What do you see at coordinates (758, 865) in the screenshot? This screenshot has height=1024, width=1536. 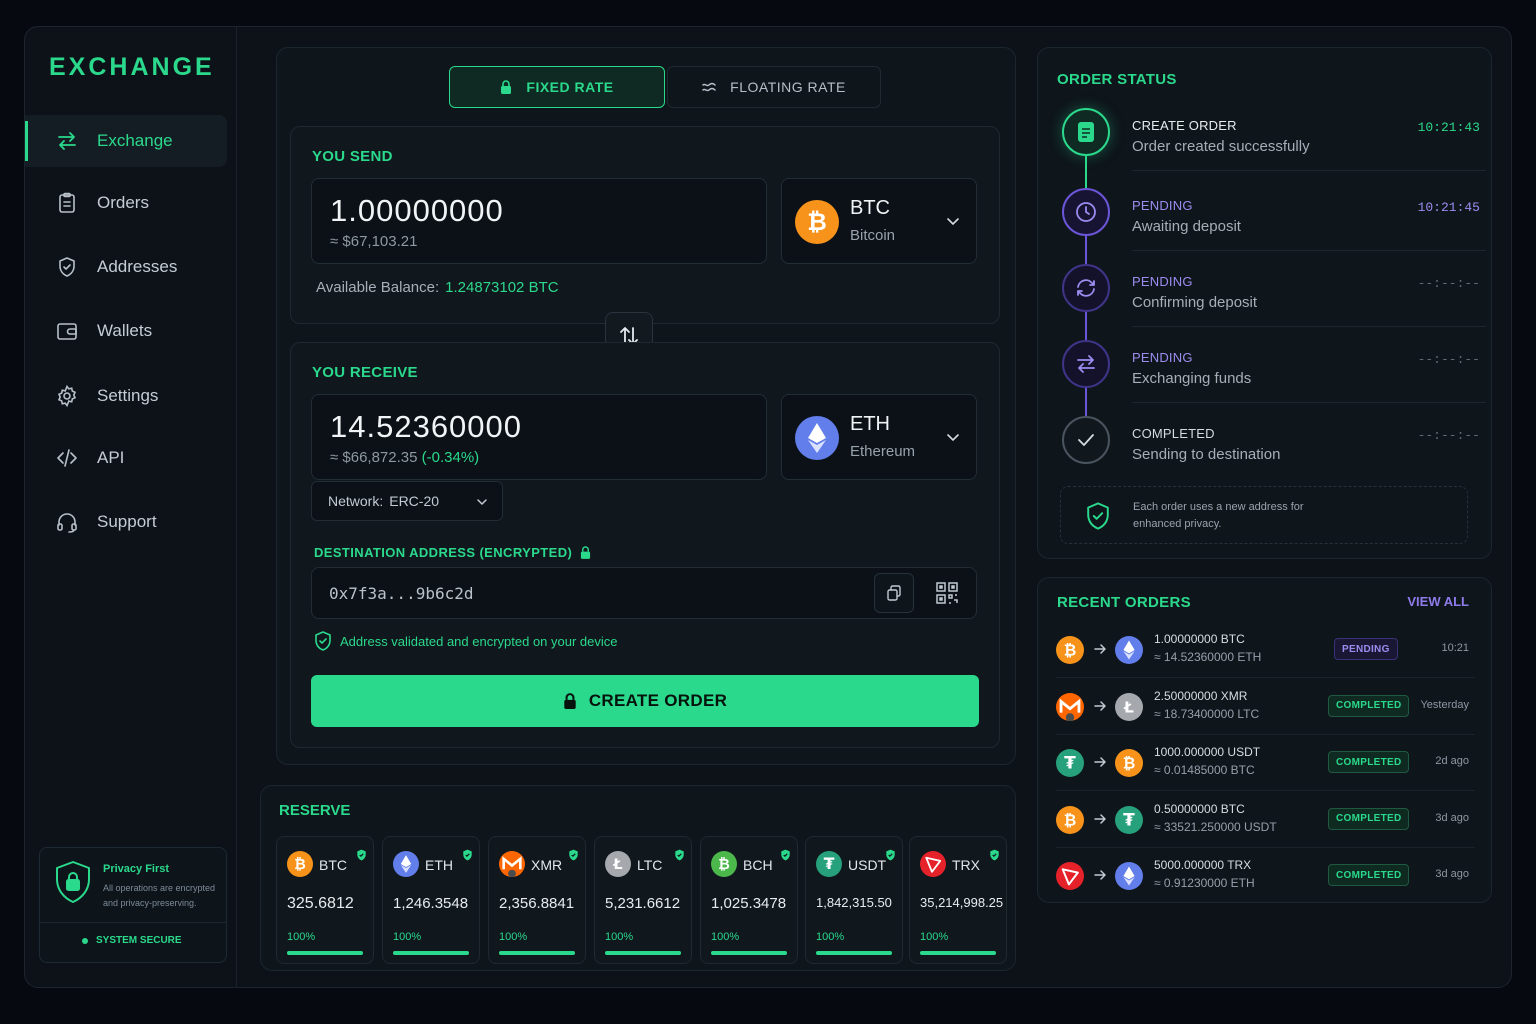 I see `reserve-symbol: BCH` at bounding box center [758, 865].